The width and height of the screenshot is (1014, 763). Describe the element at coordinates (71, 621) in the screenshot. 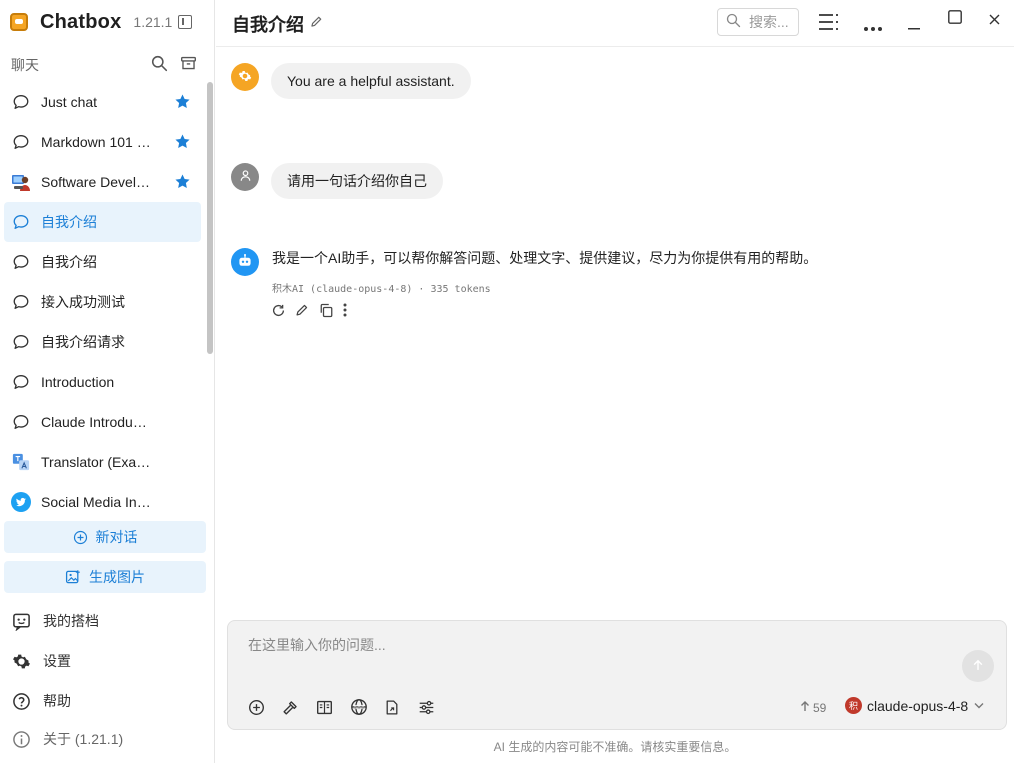

I see `my-copilots-label: 我的搭档` at that location.